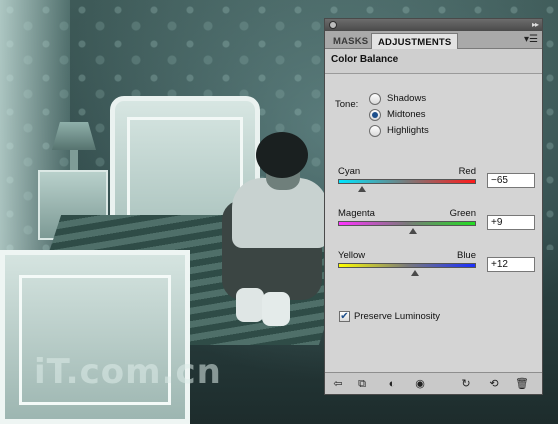  Describe the element at coordinates (467, 171) in the screenshot. I see `red-label: Red` at that location.